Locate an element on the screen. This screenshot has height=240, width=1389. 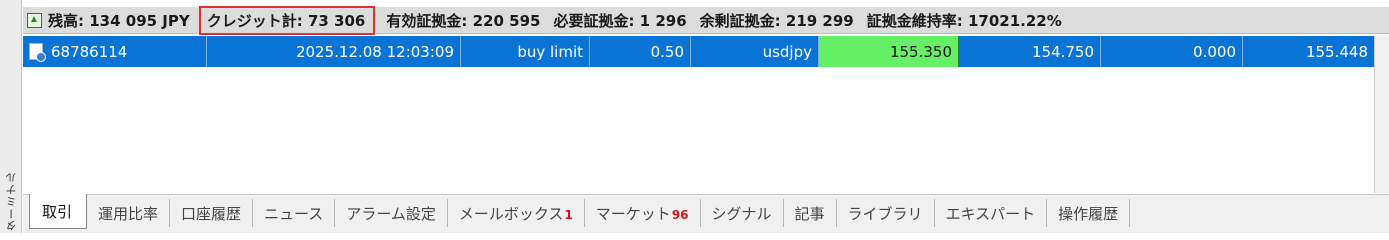
tab-journal: 操作履歴 is located at coordinates (1089, 213).